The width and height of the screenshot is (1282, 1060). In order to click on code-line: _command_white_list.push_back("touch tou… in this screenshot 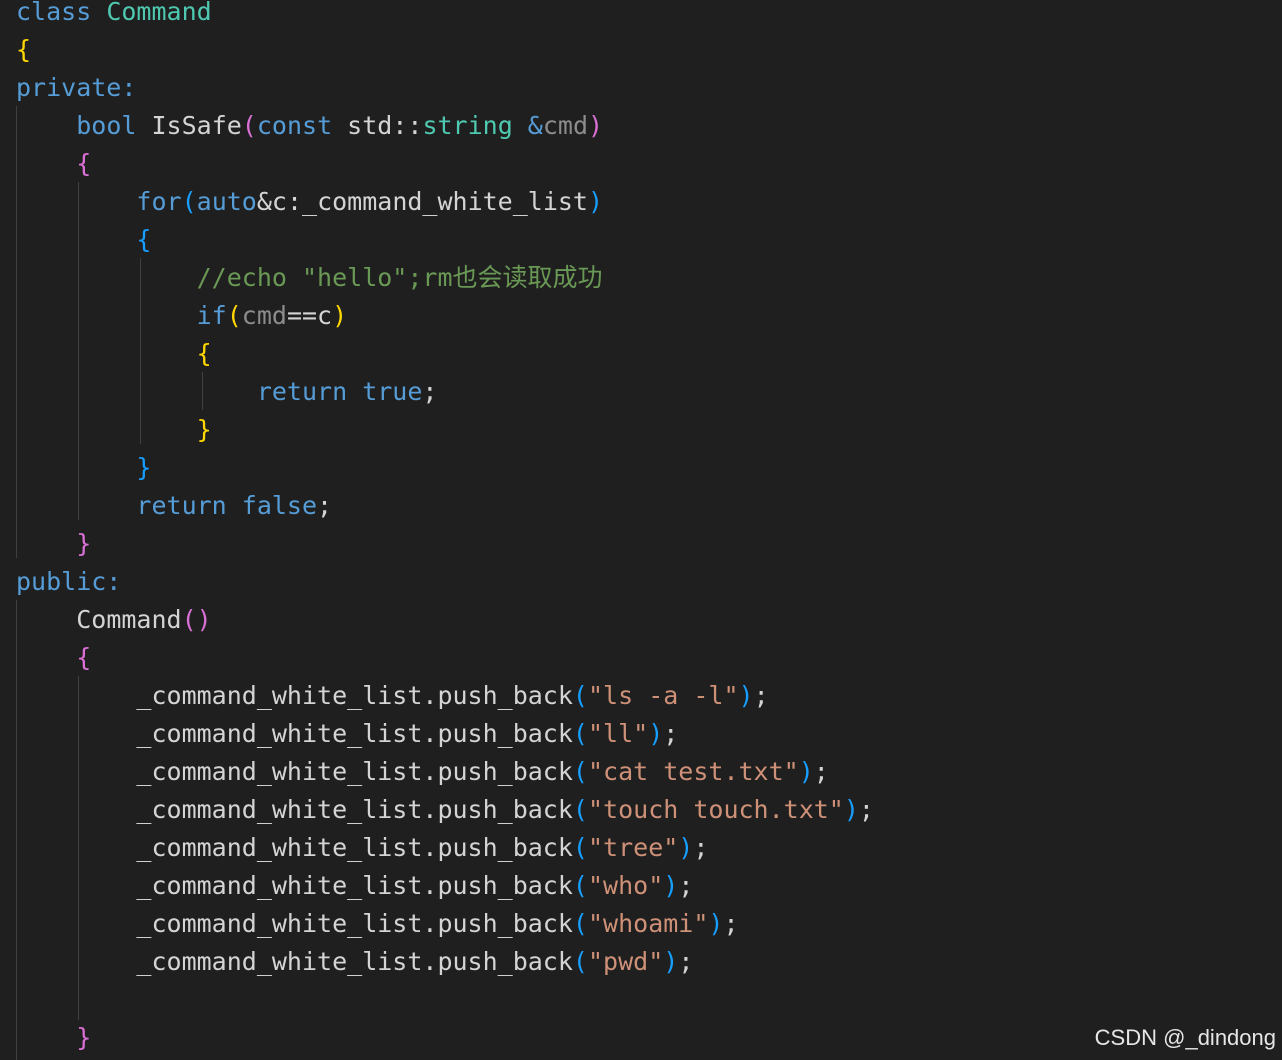, I will do `click(445, 810)`.